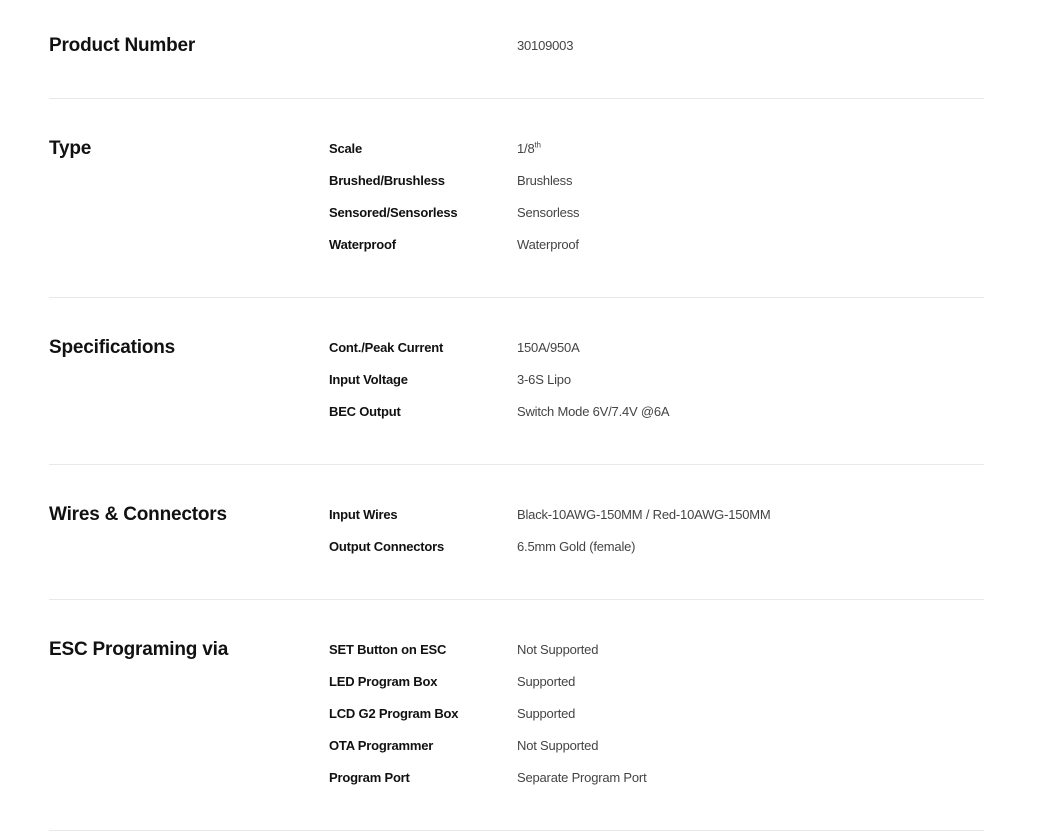 This screenshot has height=837, width=1055. What do you see at coordinates (656, 380) in the screenshot?
I see `spec-row: Input Voltage 3-6S Lipo` at bounding box center [656, 380].